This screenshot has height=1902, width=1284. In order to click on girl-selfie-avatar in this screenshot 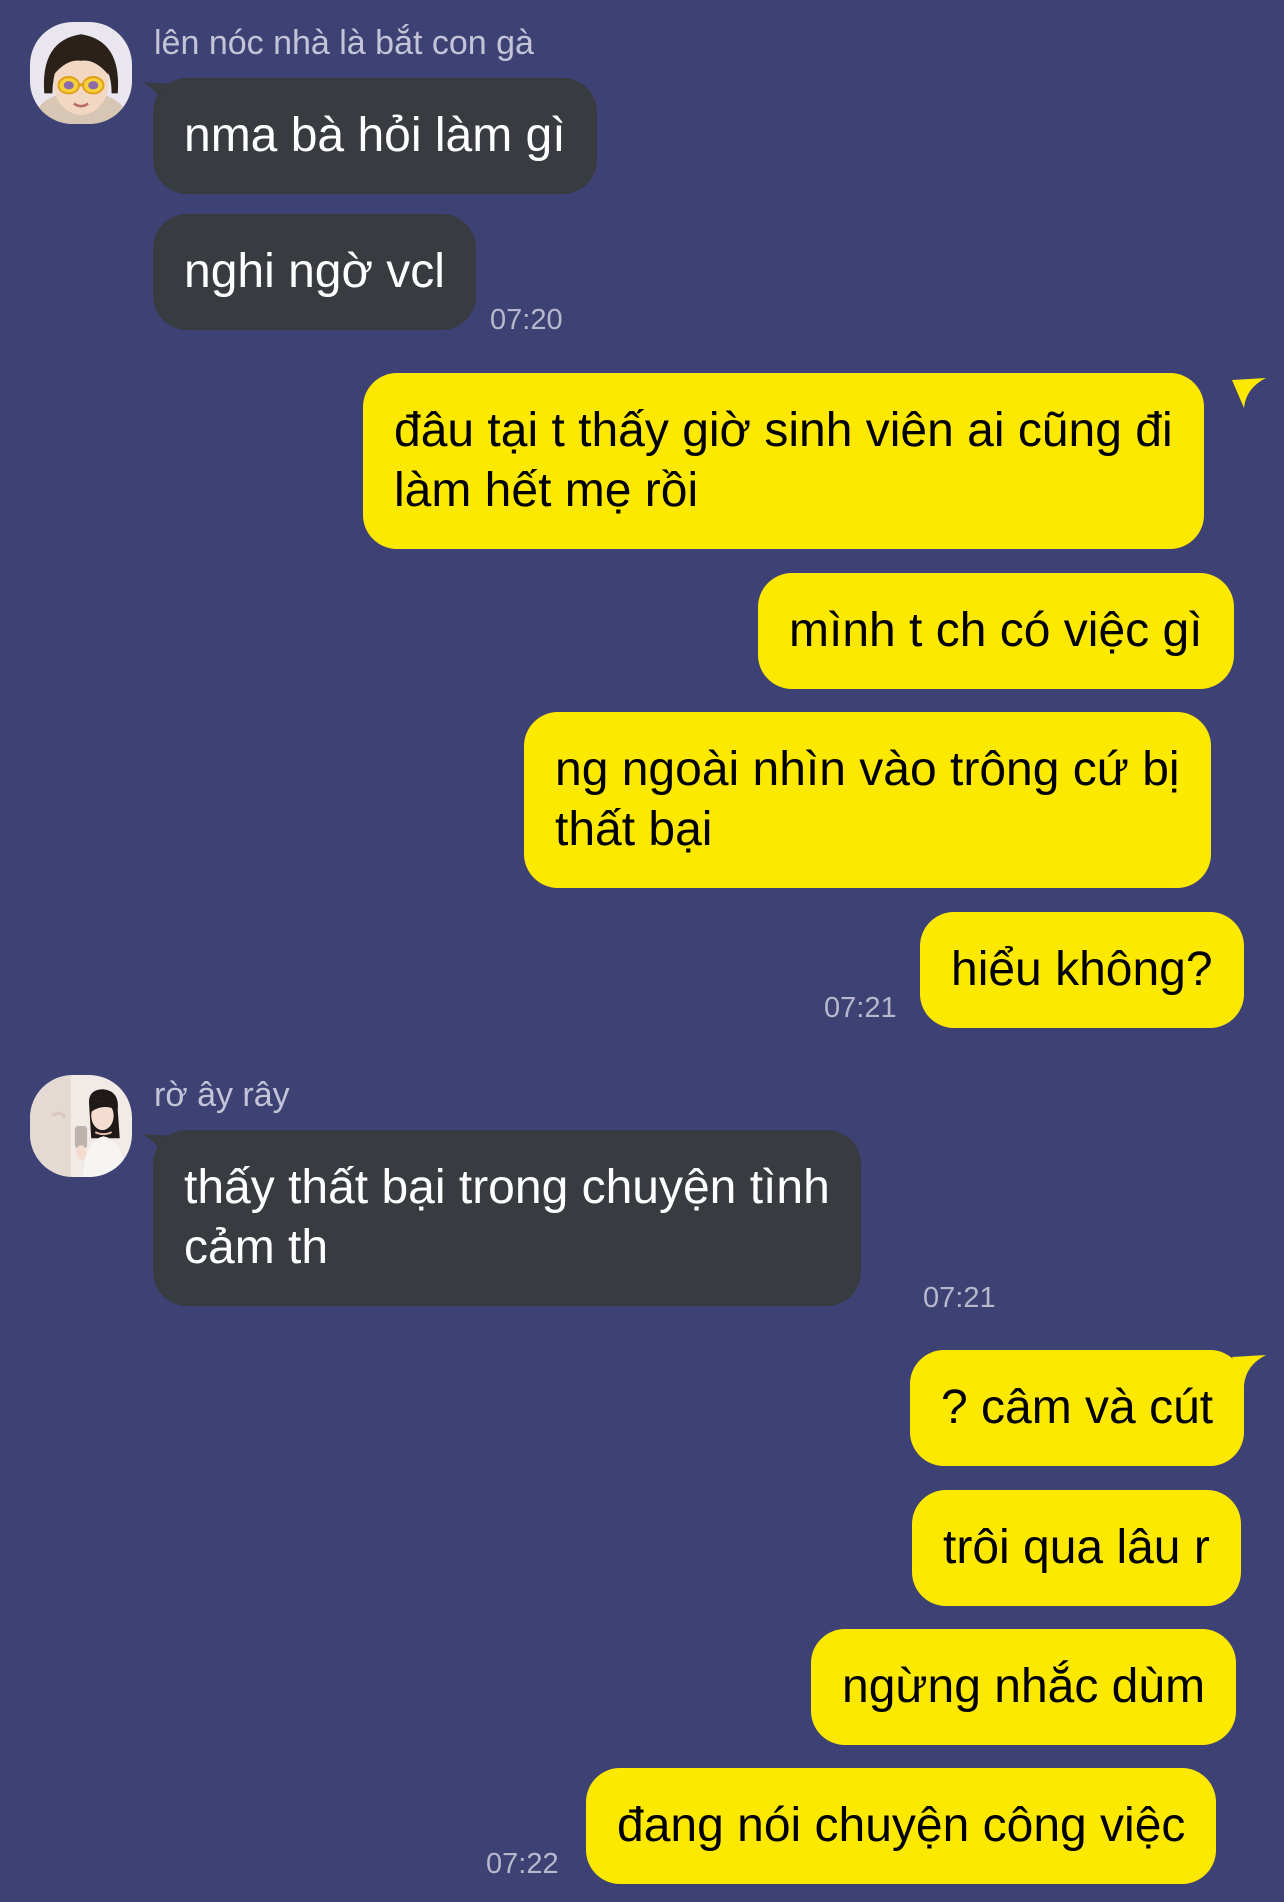, I will do `click(81, 1126)`.